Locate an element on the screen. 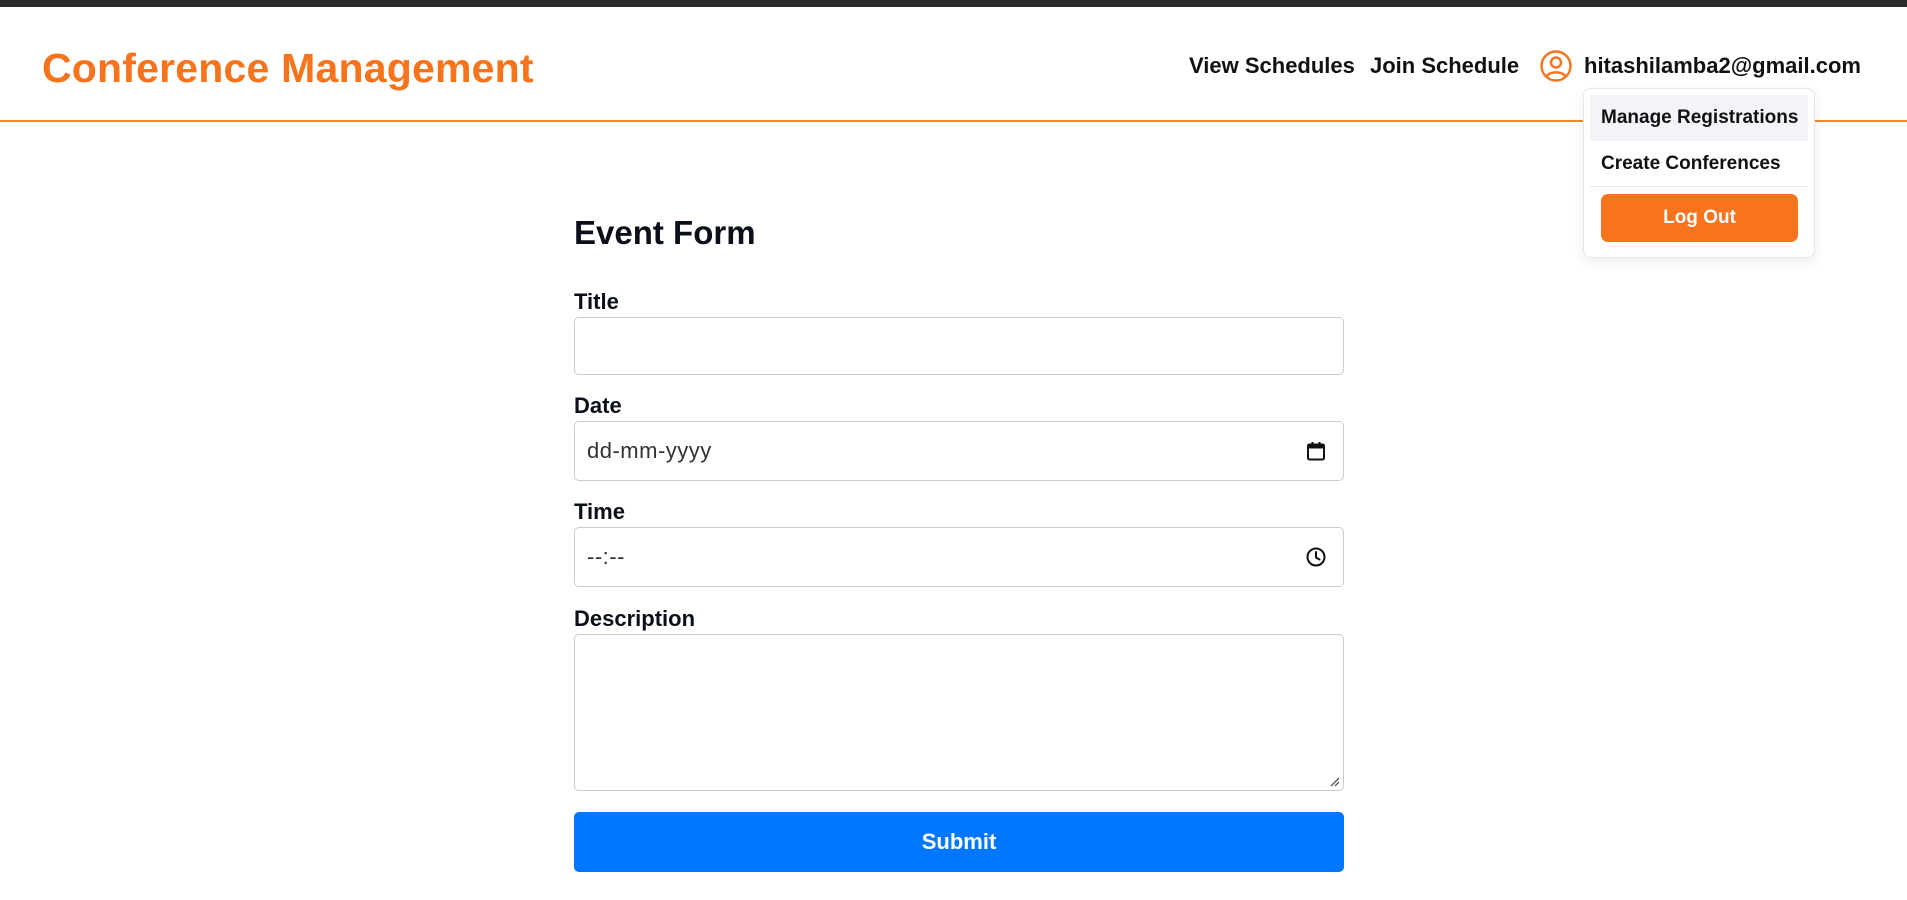  form-title: Event Form is located at coordinates (665, 232).